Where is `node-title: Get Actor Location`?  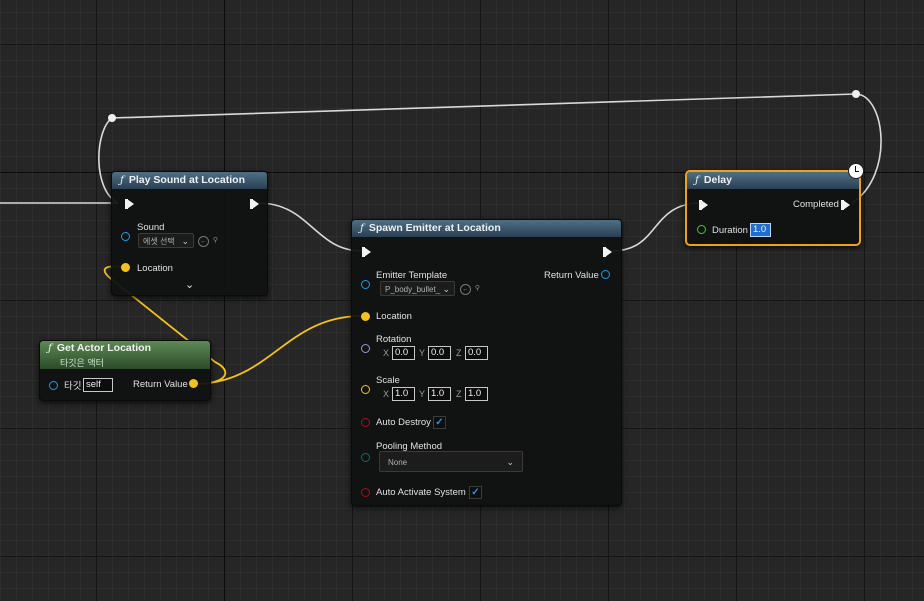 node-title: Get Actor Location is located at coordinates (104, 348).